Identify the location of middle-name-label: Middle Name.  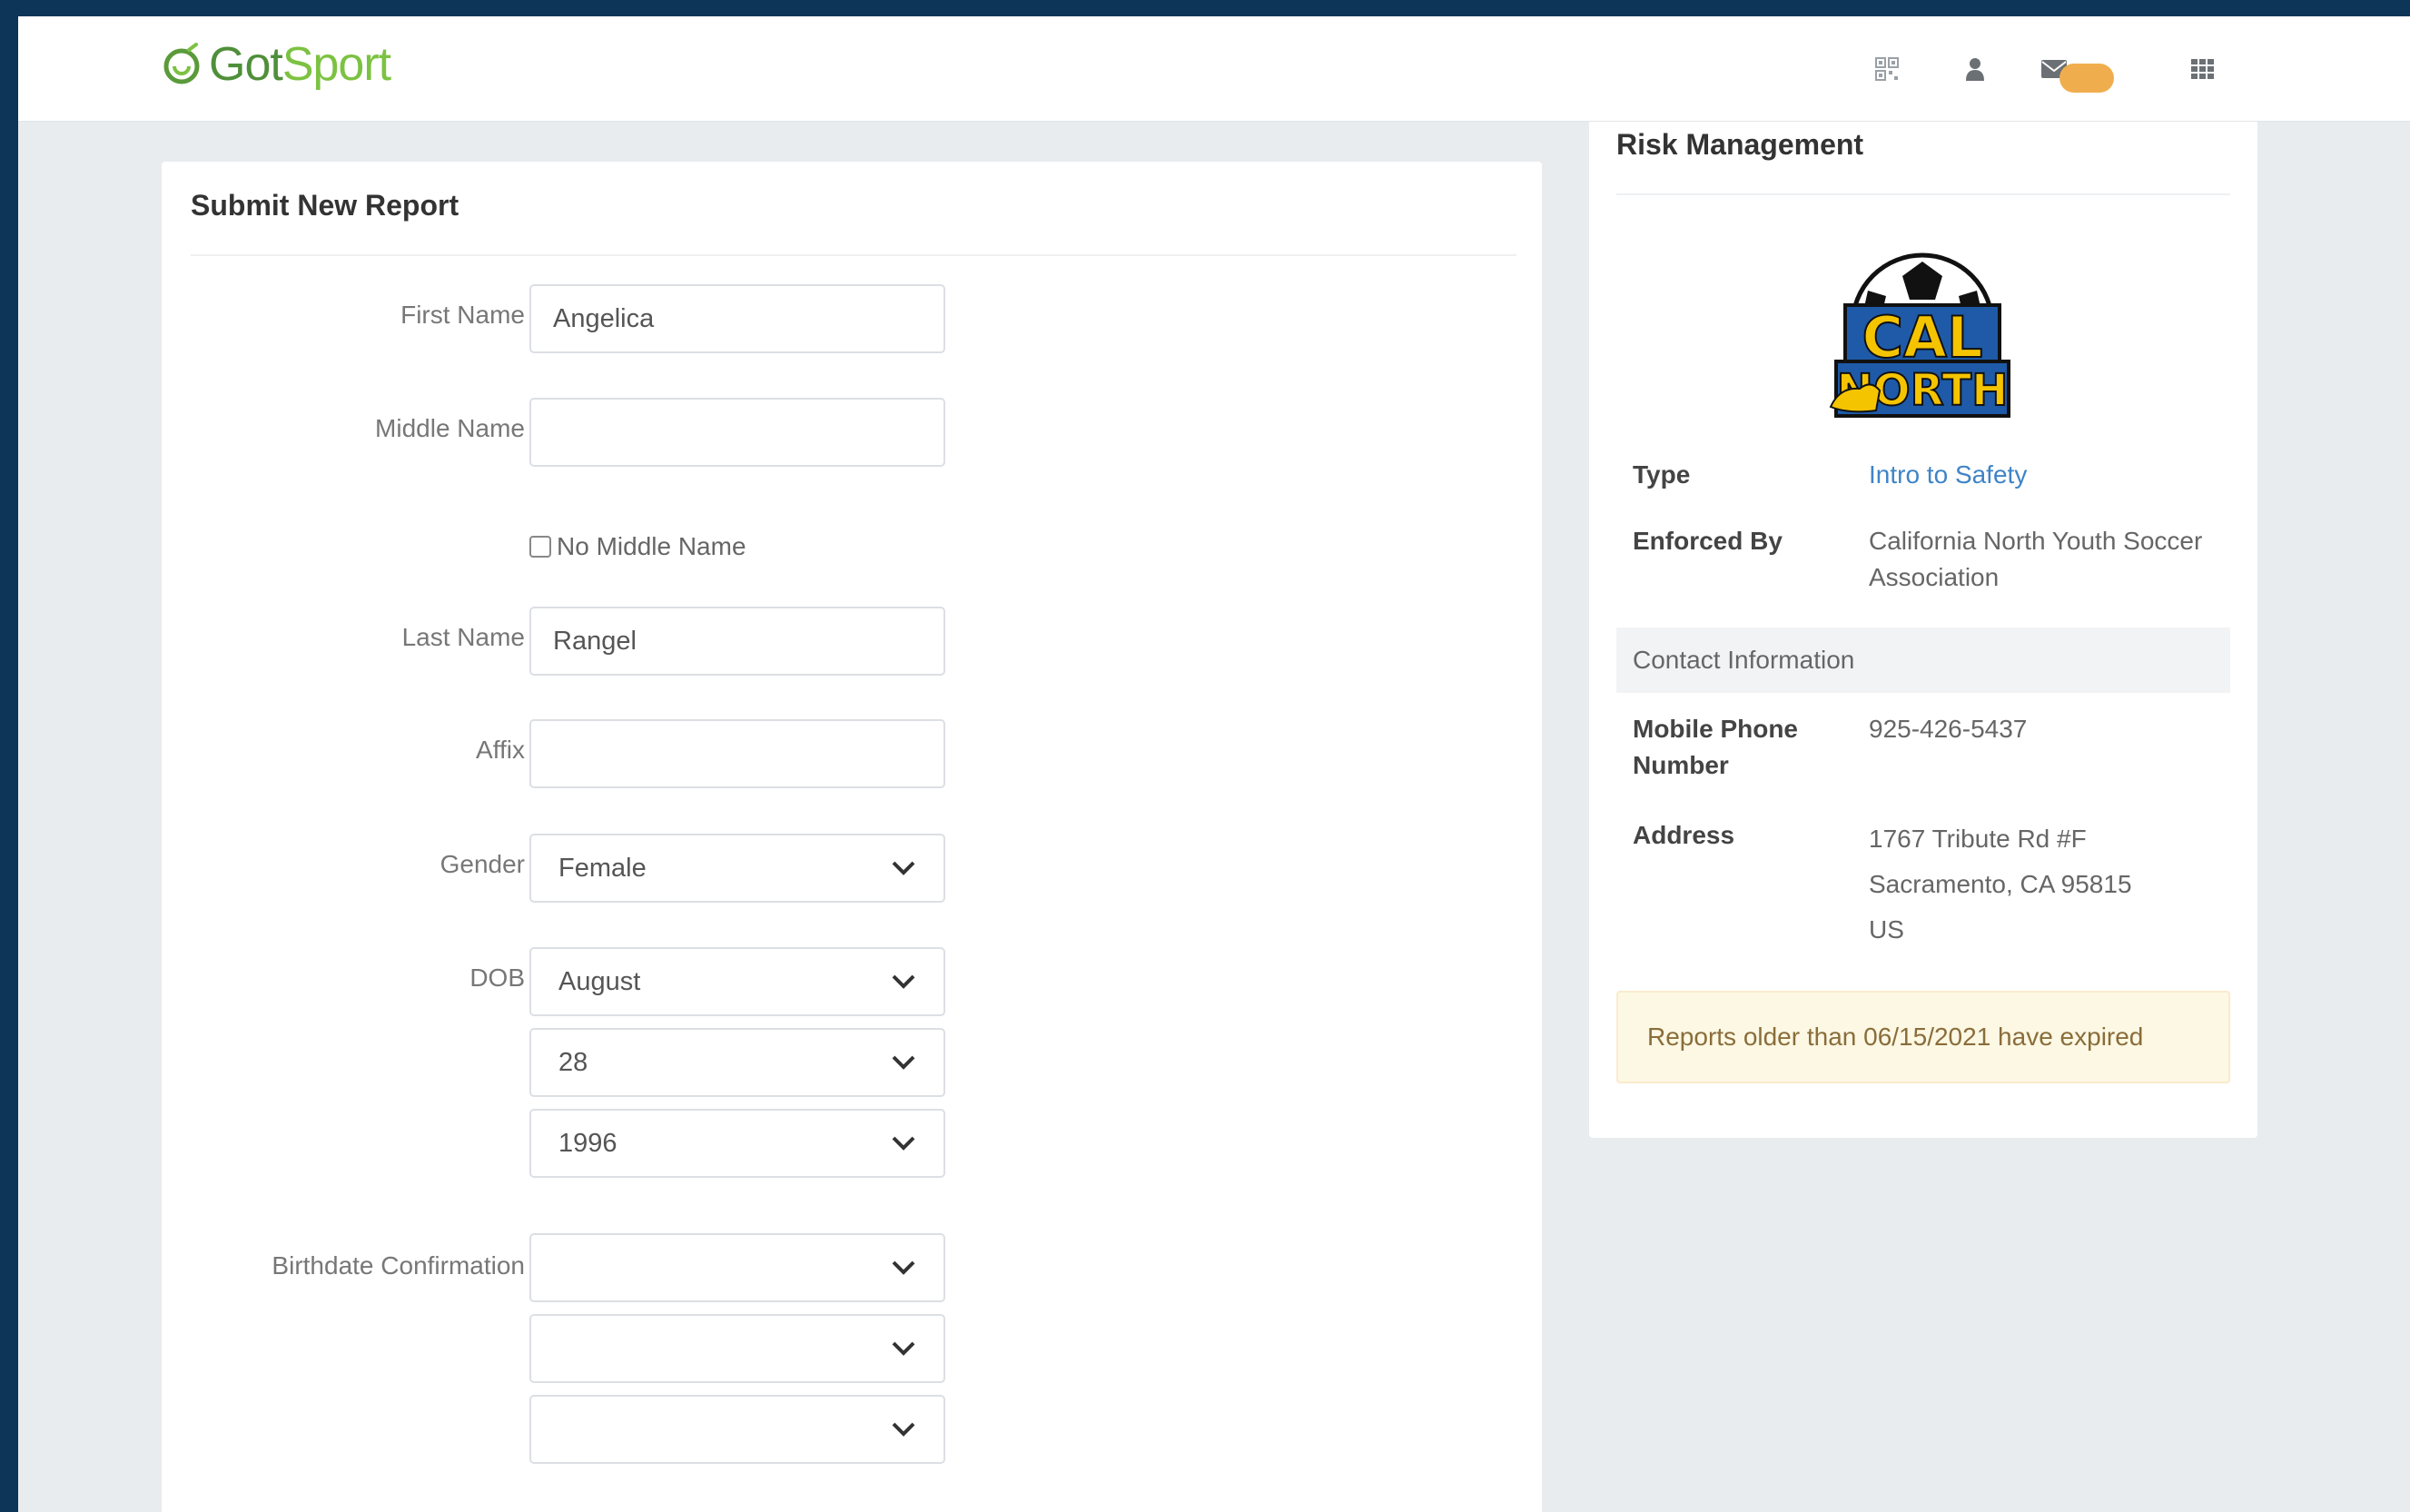
(450, 428).